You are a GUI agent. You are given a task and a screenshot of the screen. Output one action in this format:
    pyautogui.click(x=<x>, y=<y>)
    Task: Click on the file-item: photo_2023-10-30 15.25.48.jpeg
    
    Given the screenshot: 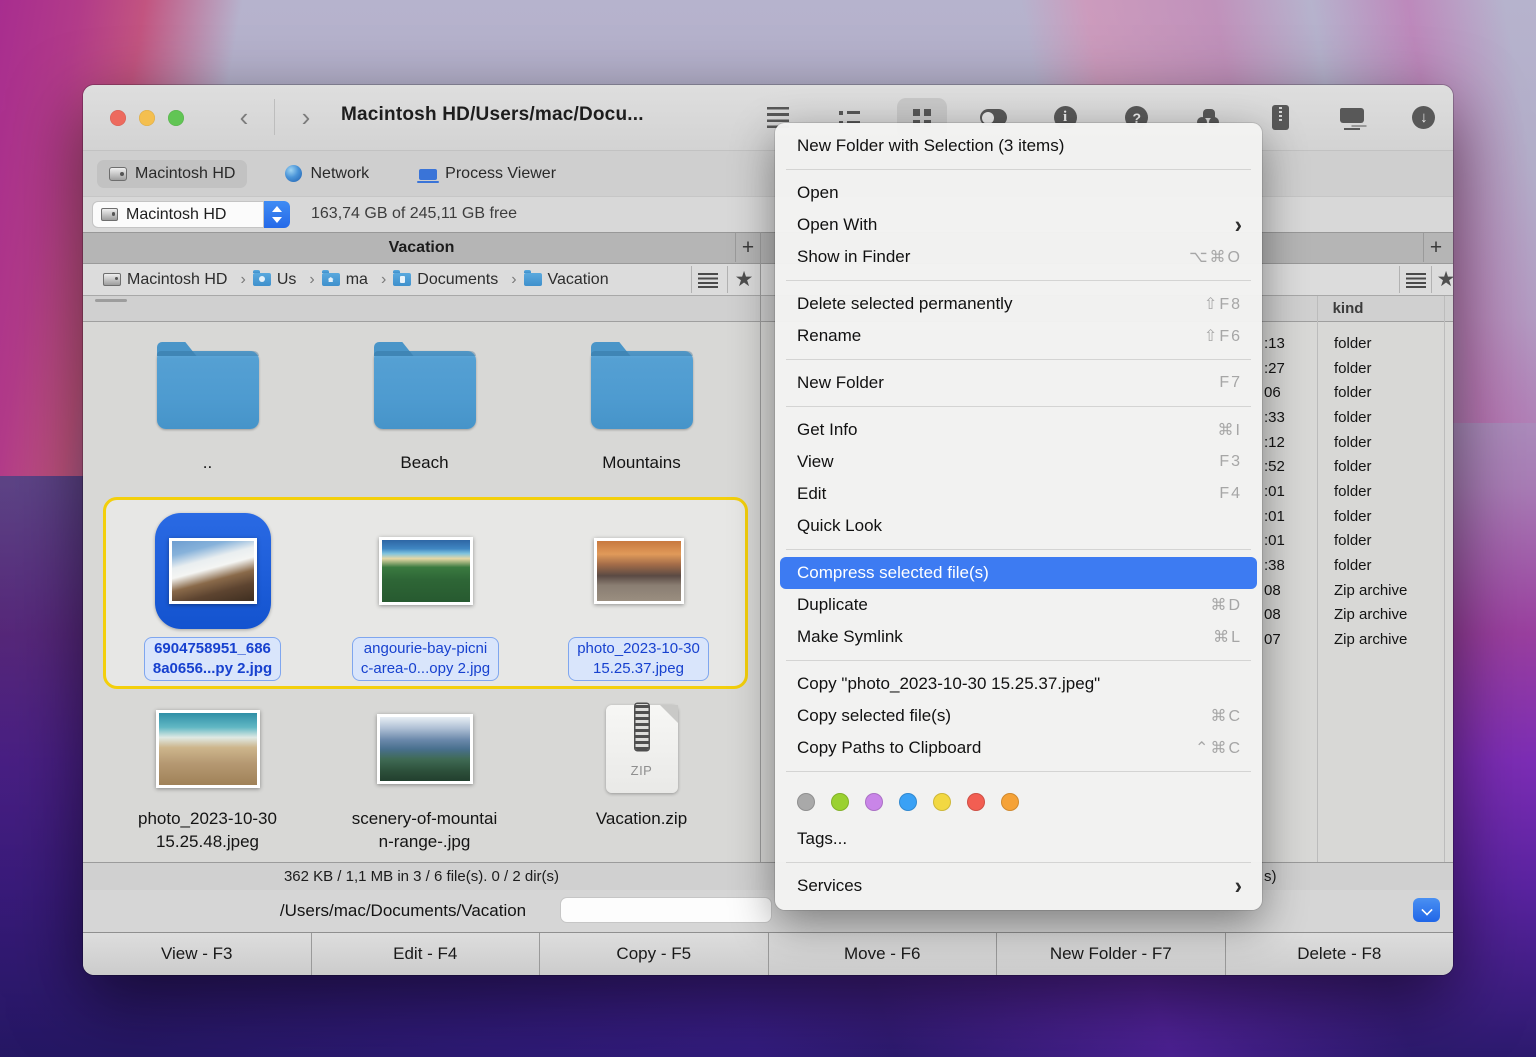 What is the action you would take?
    pyautogui.click(x=207, y=775)
    